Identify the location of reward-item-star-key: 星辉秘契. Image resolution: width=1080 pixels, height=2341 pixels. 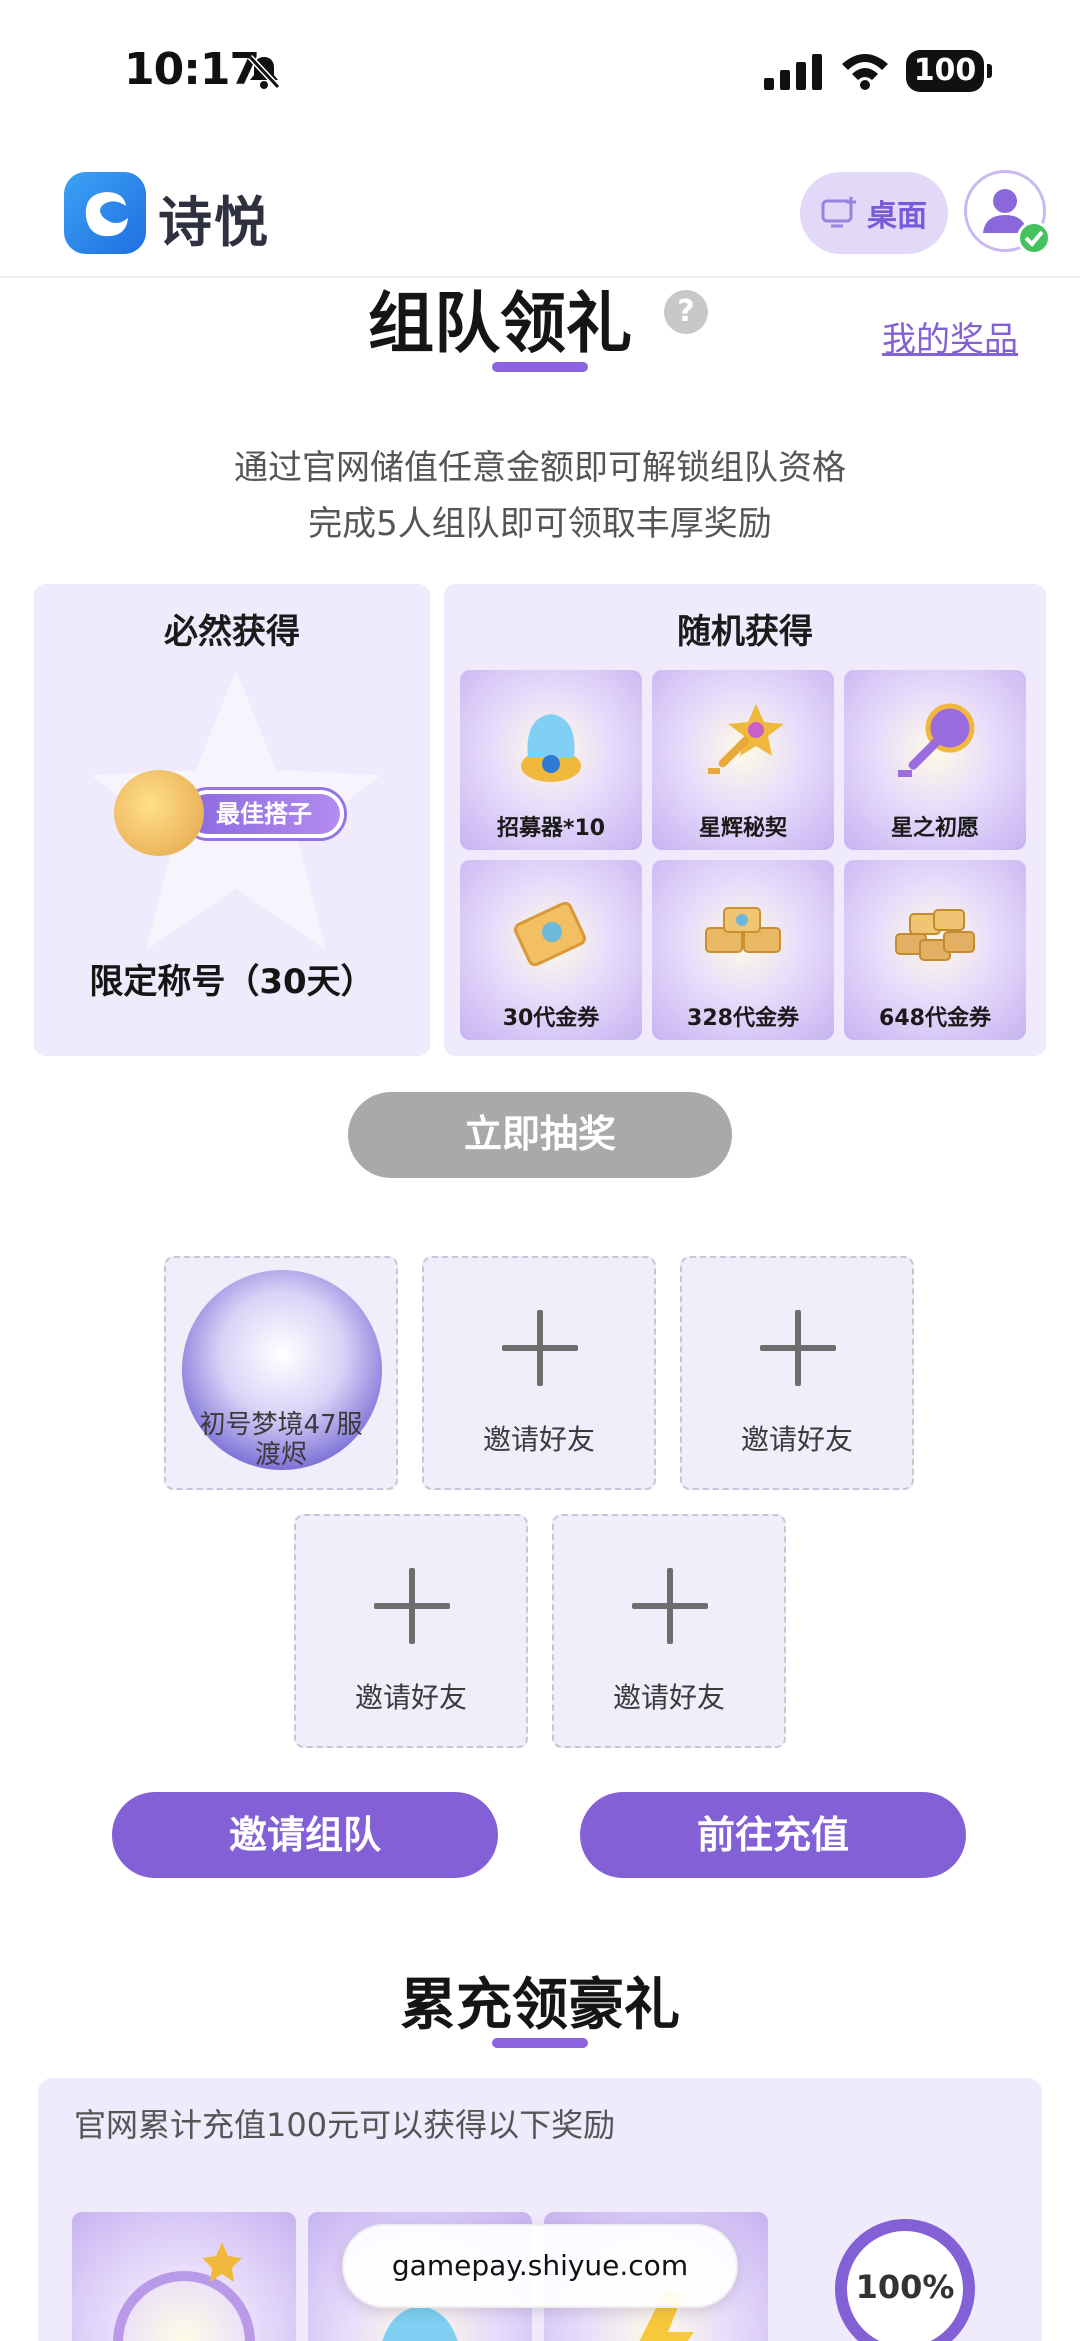
(743, 760).